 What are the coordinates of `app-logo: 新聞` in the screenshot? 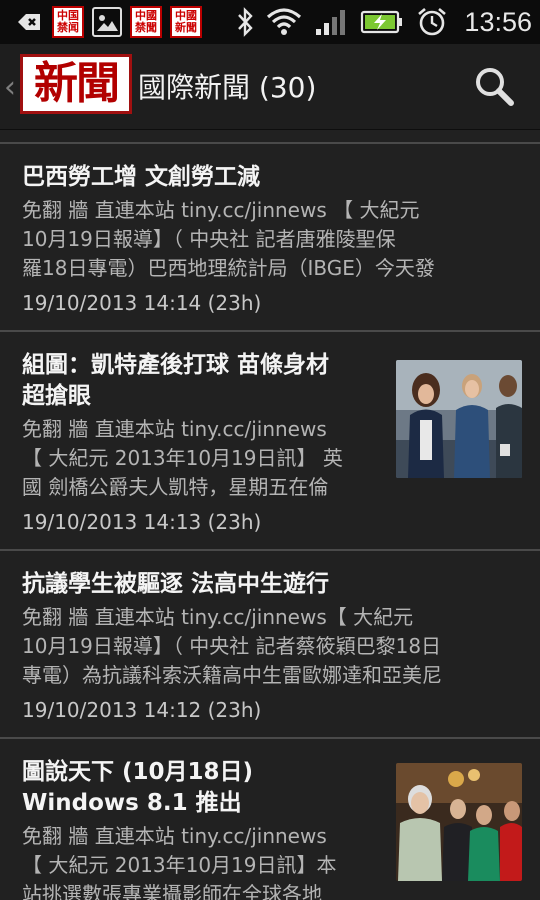 It's located at (76, 84).